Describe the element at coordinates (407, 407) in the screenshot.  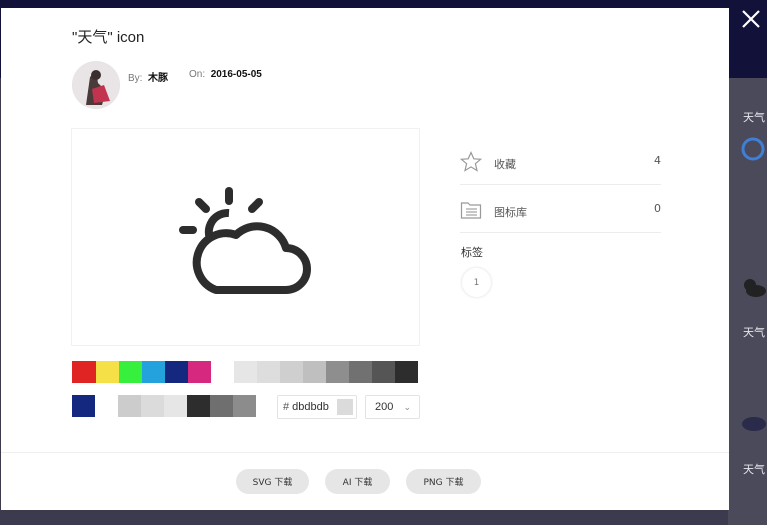
I see `chevron-down-icon: ⌄` at that location.